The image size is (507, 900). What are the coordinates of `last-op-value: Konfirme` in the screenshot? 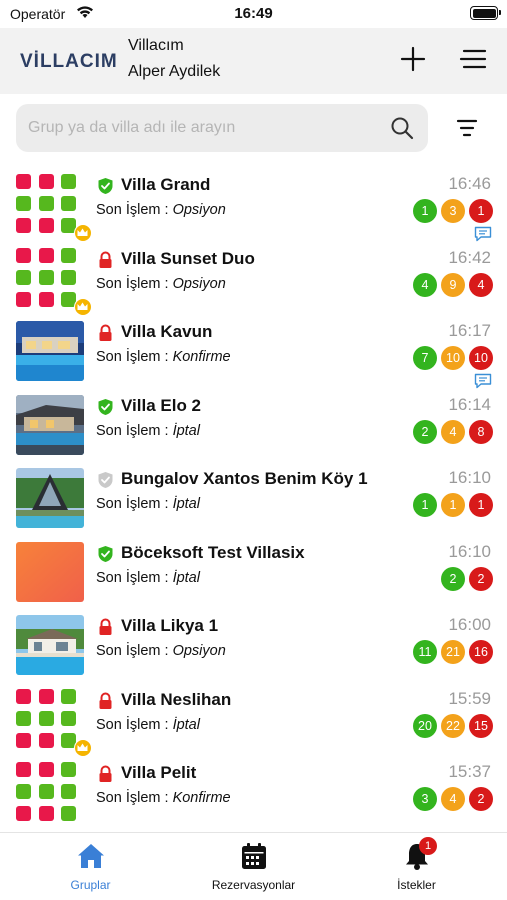 It's located at (201, 798).